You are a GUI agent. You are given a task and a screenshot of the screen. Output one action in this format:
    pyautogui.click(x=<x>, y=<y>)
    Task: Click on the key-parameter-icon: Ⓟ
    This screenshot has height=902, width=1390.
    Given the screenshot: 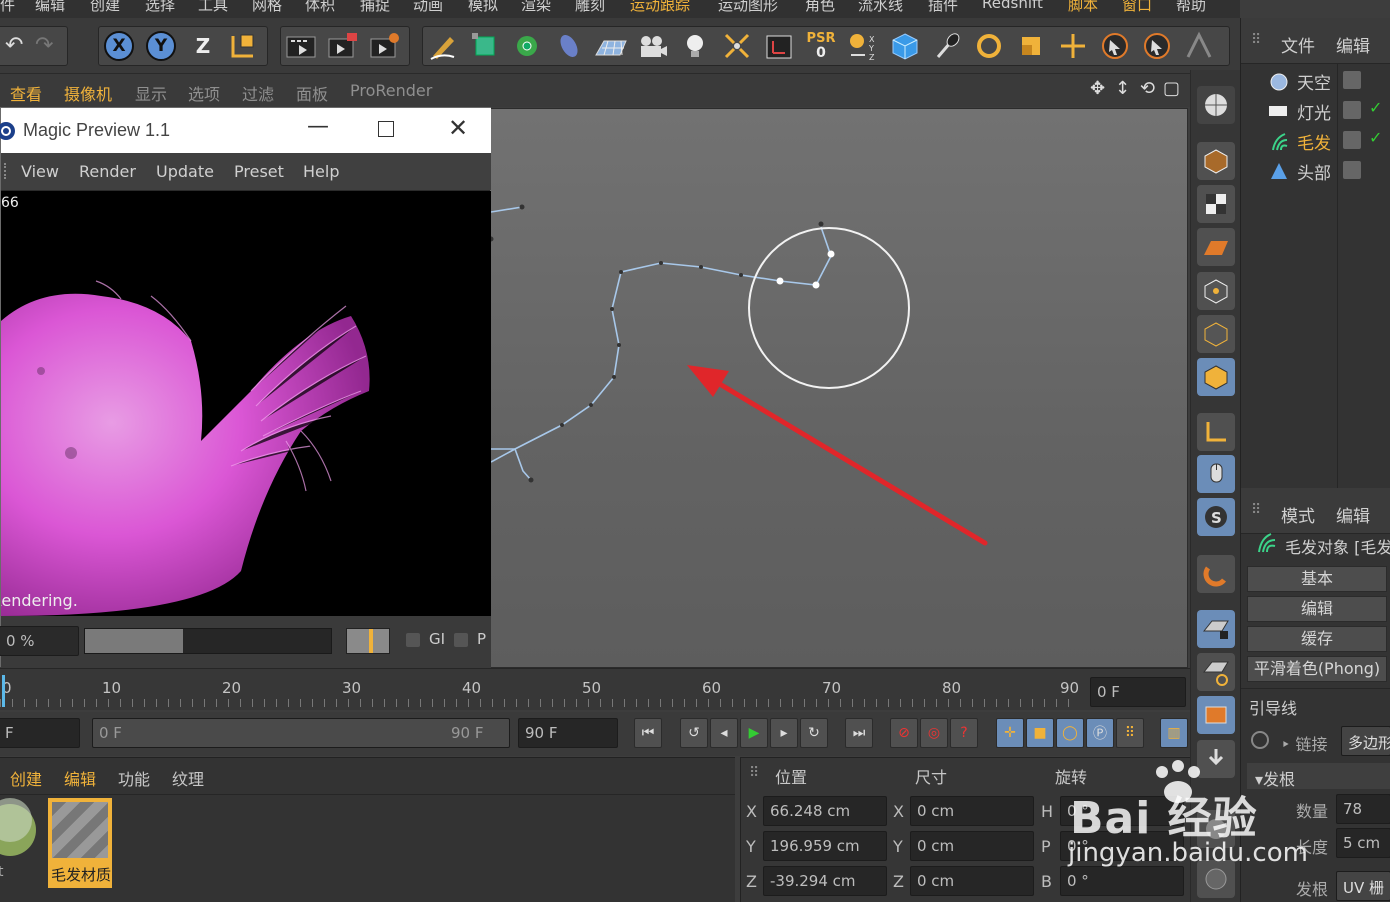 What is the action you would take?
    pyautogui.click(x=1100, y=733)
    